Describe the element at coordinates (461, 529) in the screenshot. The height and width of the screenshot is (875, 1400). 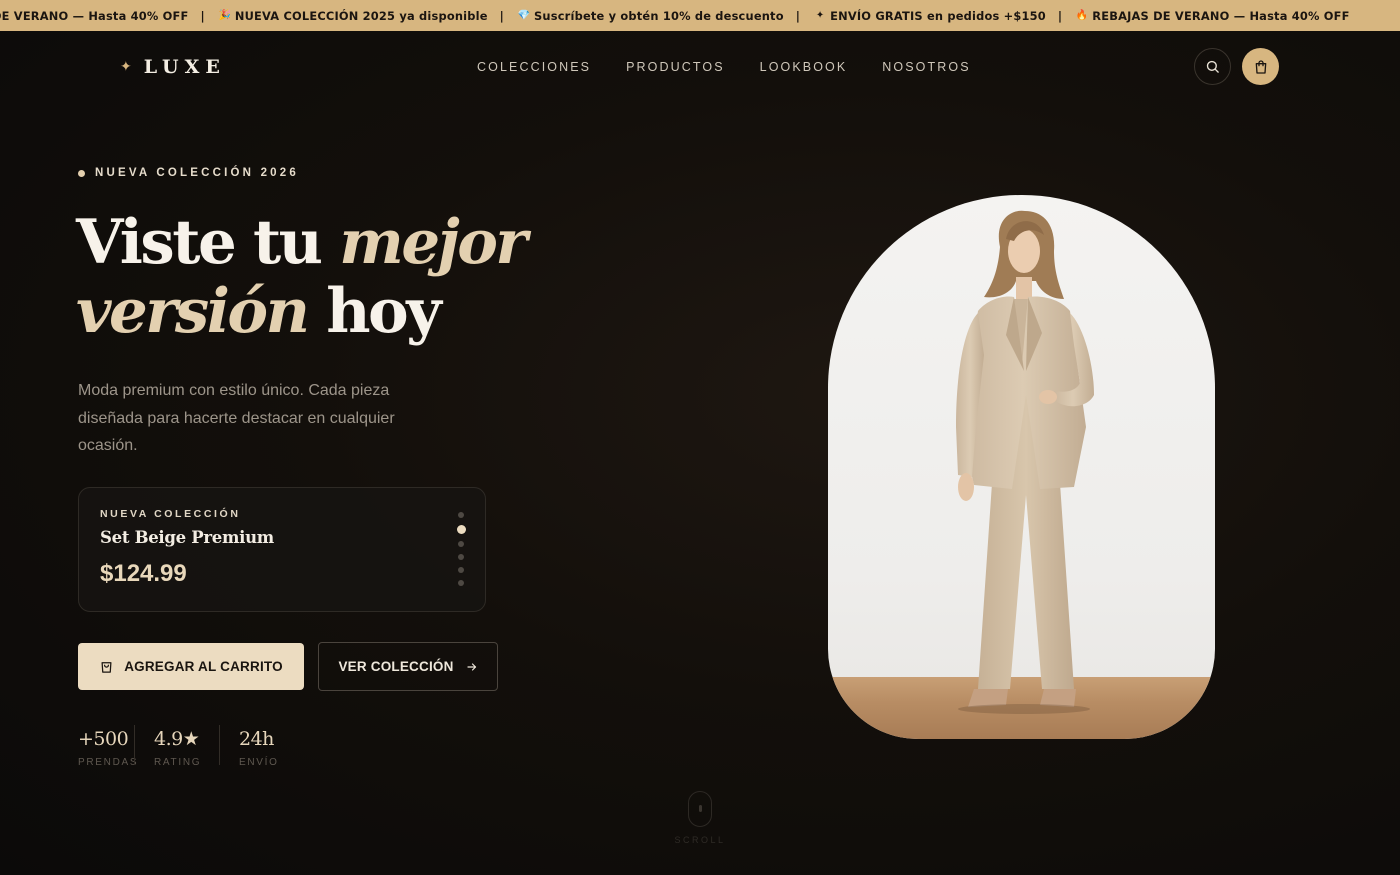
I see `slide-dot-active` at that location.